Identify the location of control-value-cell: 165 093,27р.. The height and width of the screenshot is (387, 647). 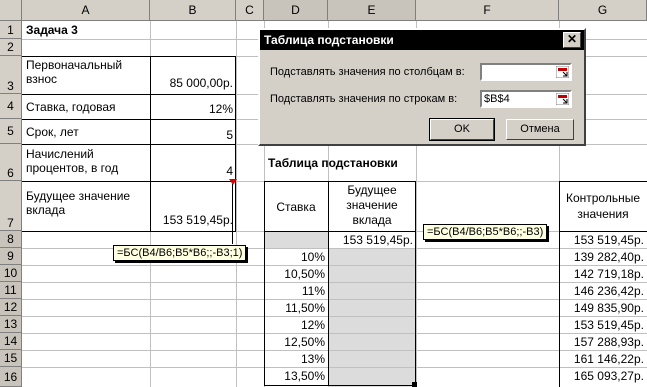
(603, 376).